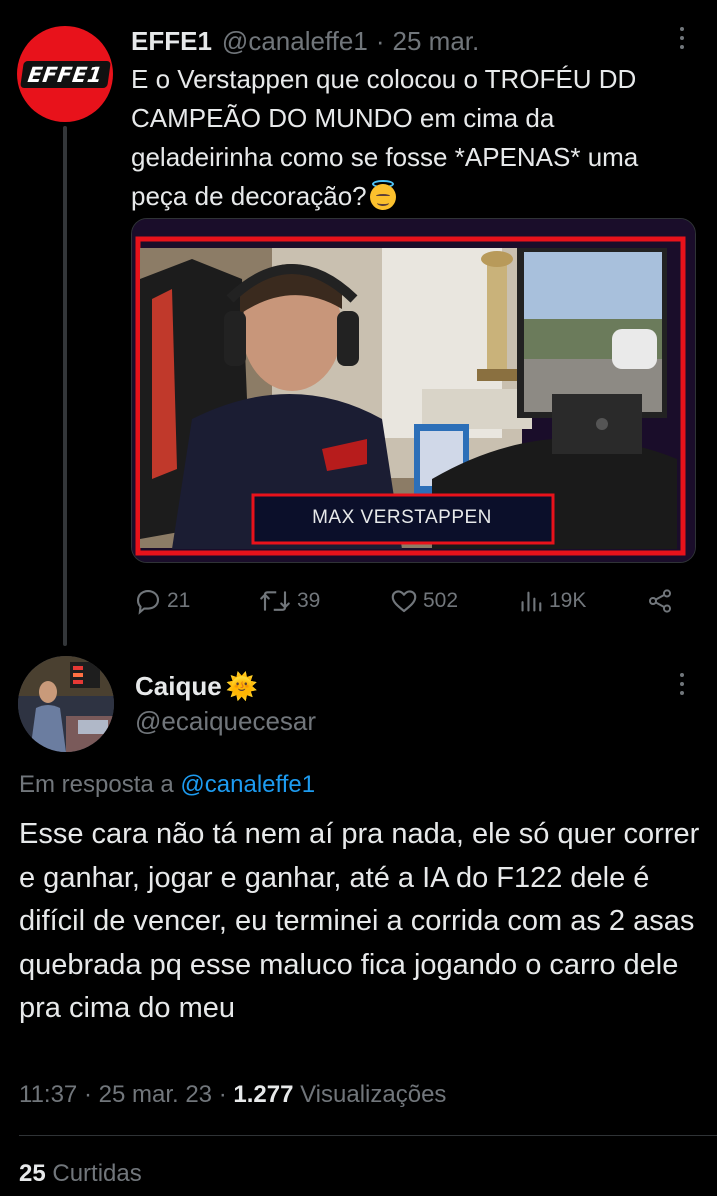  I want to click on thread-connector-line, so click(65, 386).